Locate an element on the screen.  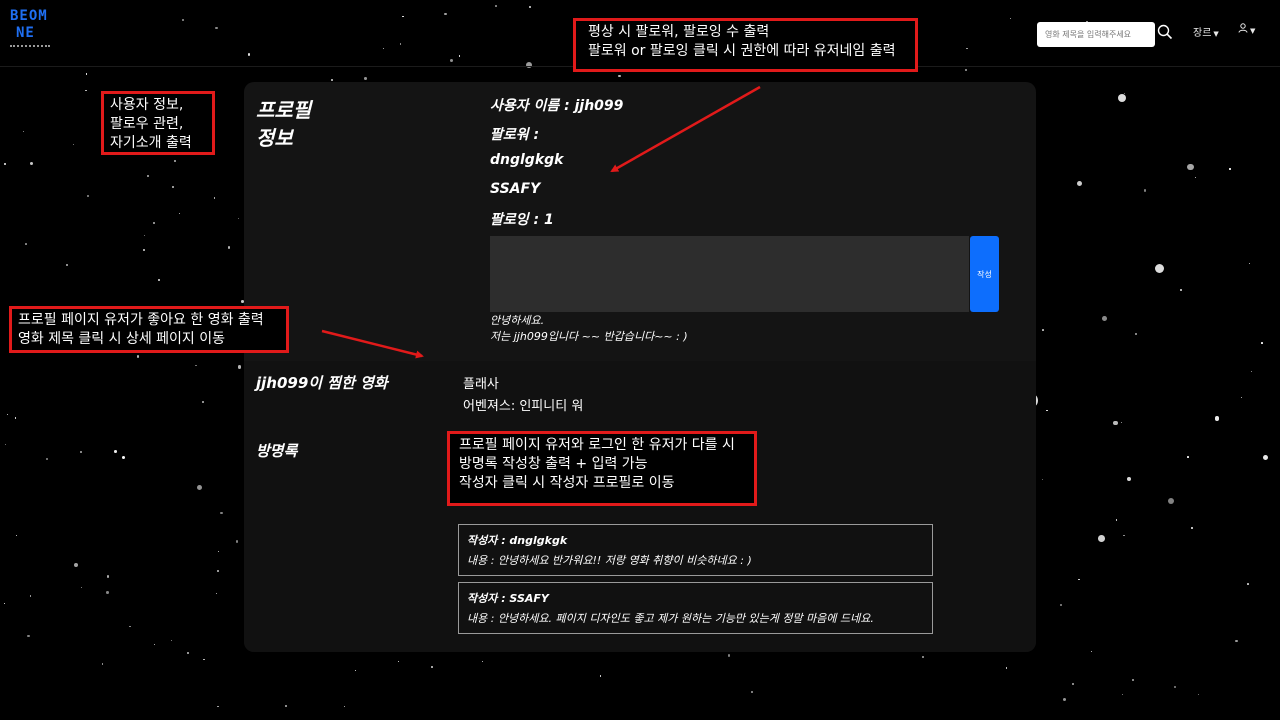
annotation-line: 팔로우 관련, is located at coordinates (147, 124).